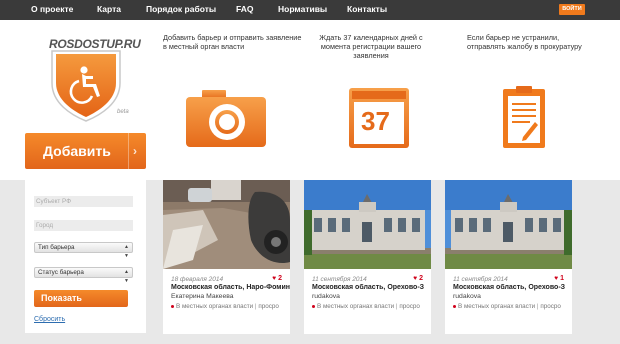  I want to click on card-date: 18 февраля 2014, so click(197, 279).